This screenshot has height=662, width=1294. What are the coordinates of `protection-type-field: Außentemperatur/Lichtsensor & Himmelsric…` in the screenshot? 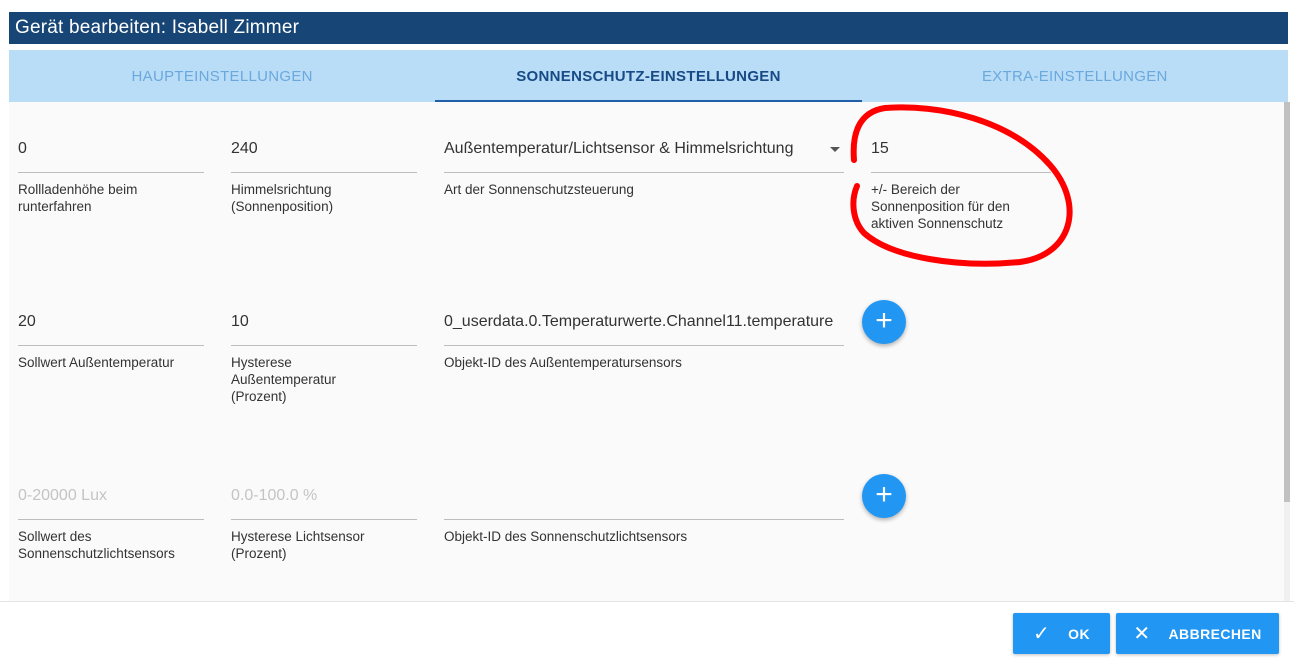 It's located at (644, 167).